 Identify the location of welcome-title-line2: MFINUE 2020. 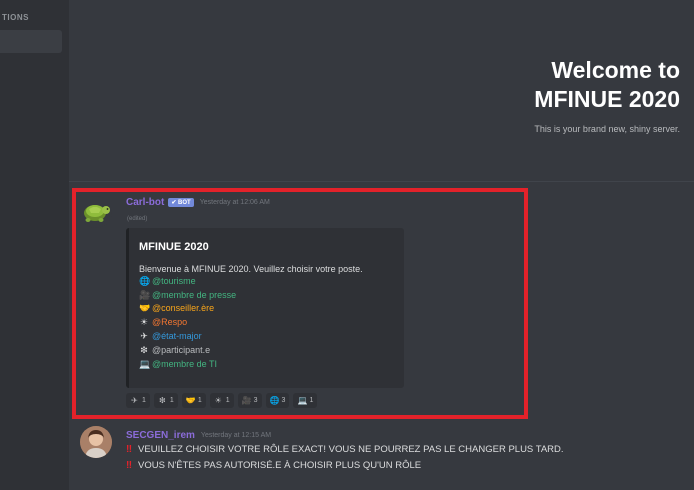
(607, 99).